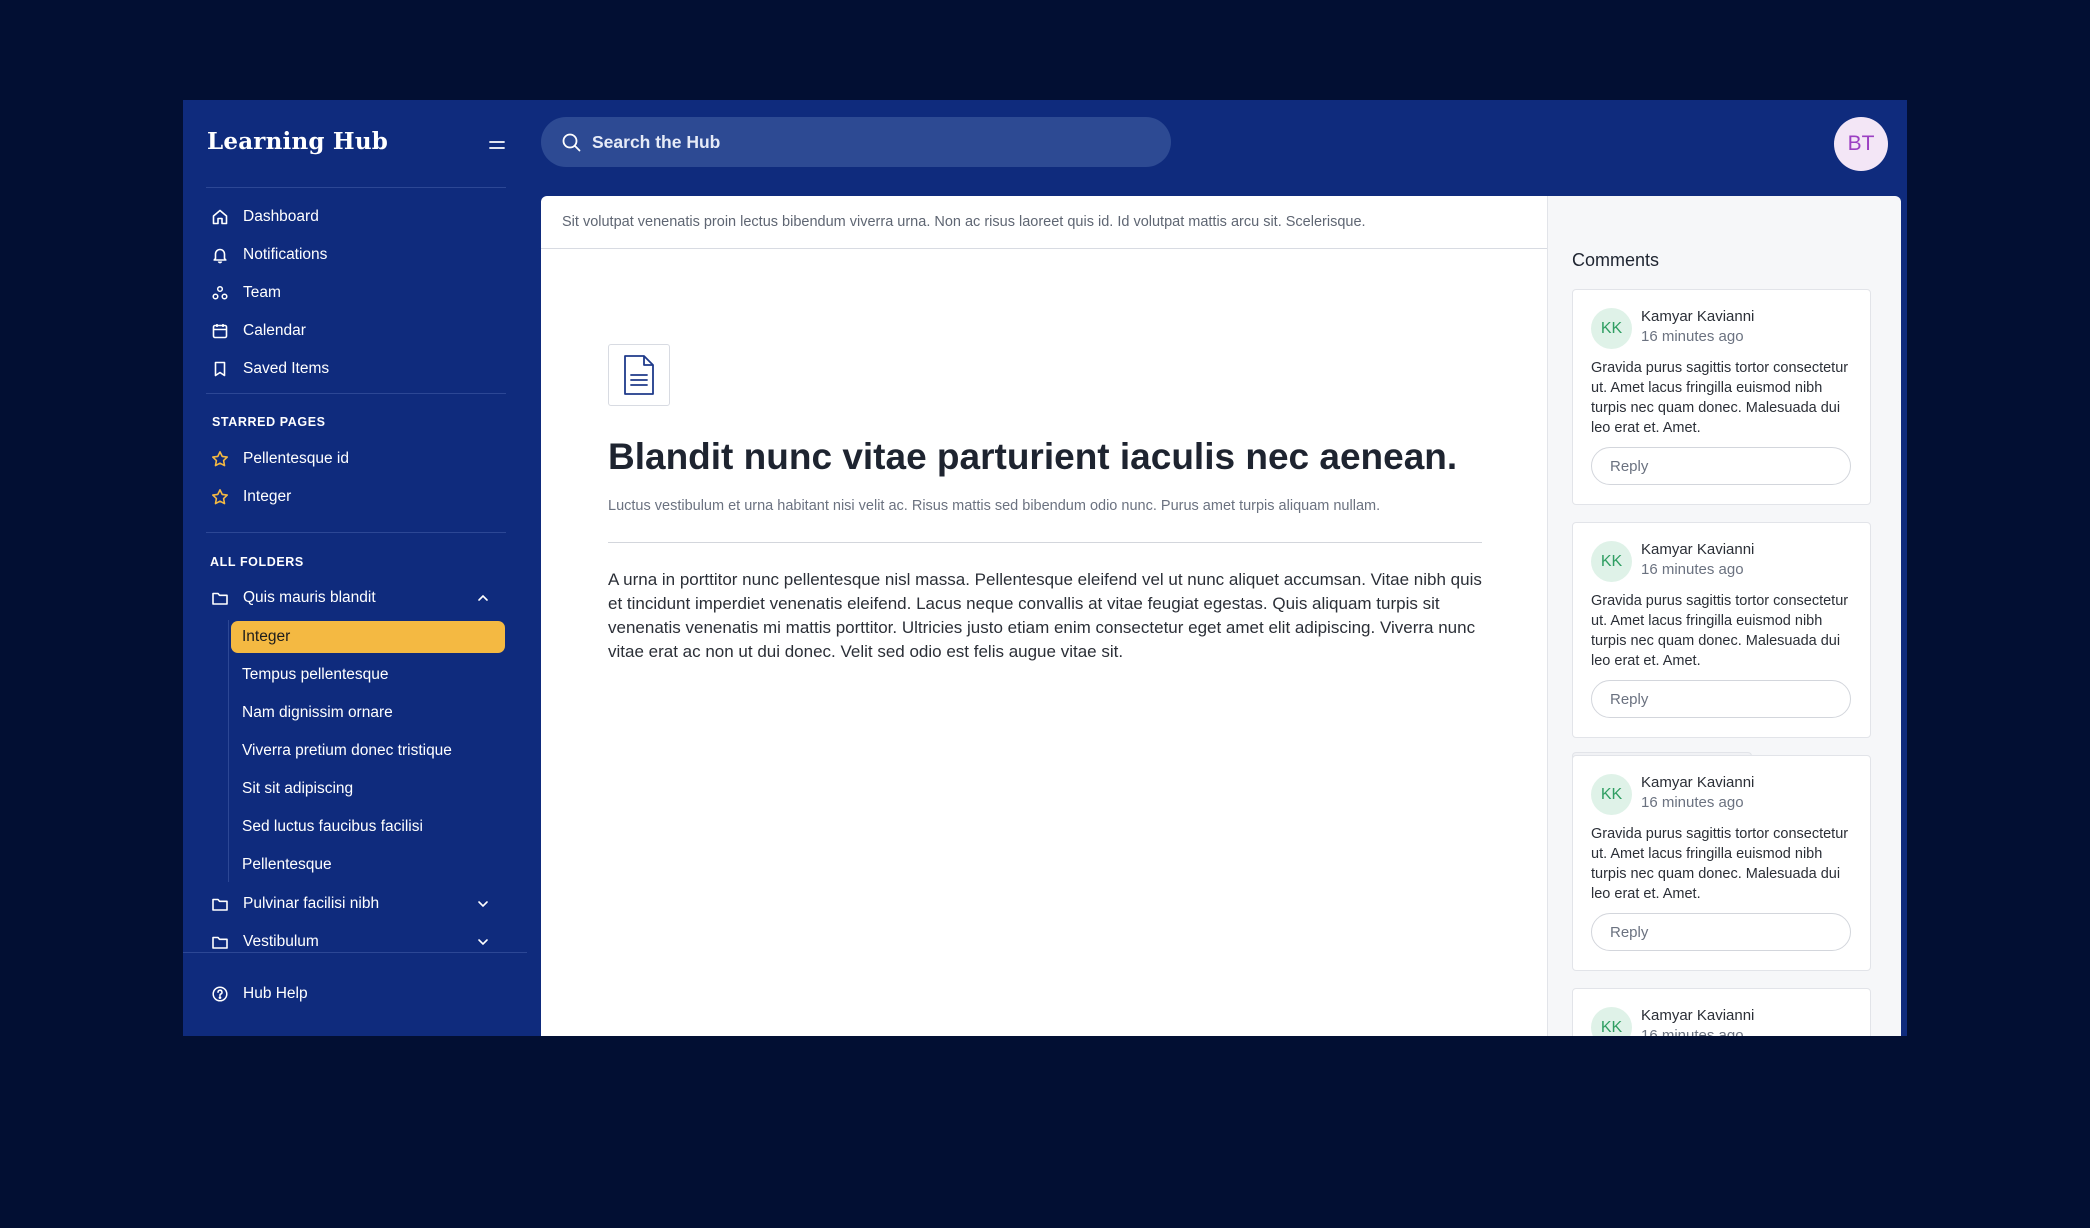 Image resolution: width=2090 pixels, height=1228 pixels. What do you see at coordinates (1861, 144) in the screenshot?
I see `user-avatar: BT` at bounding box center [1861, 144].